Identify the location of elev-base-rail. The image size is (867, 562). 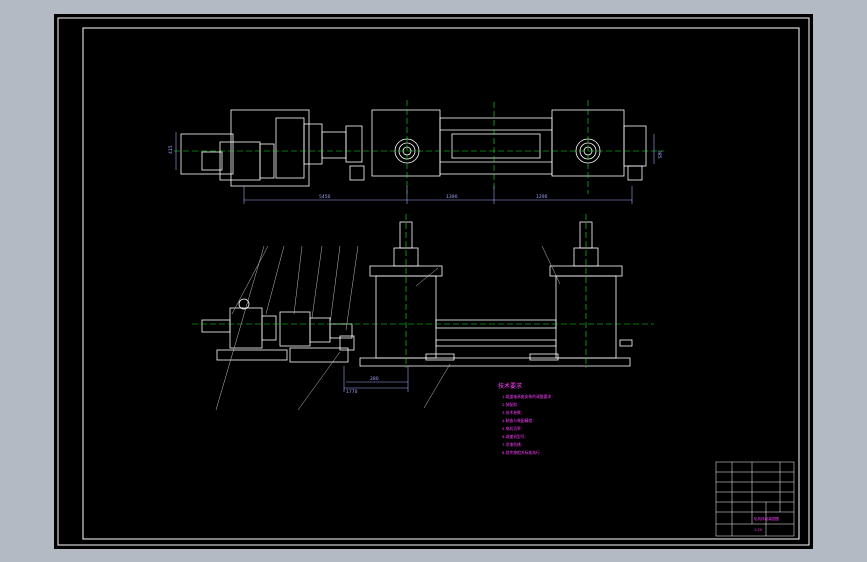
(495, 362).